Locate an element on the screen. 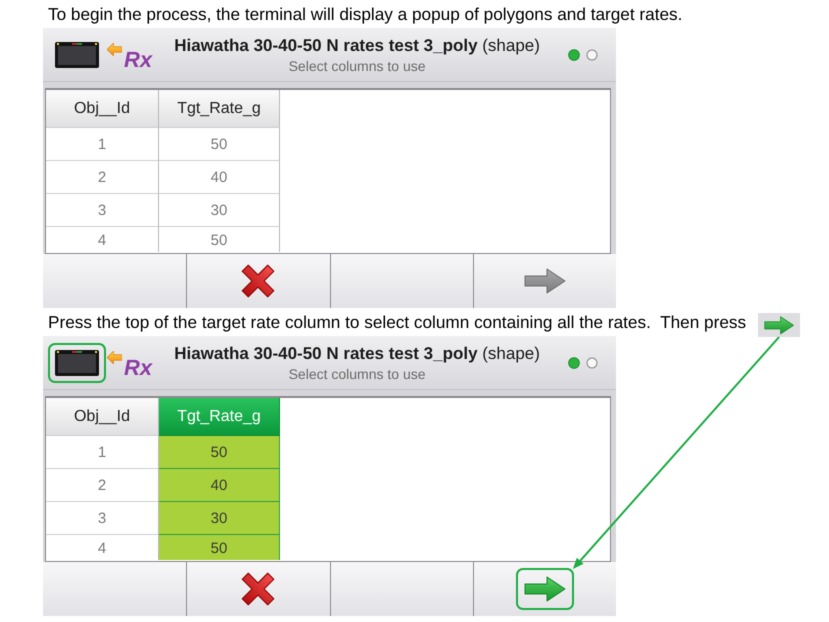 The height and width of the screenshot is (622, 829). table-cell: 3 is located at coordinates (102, 210).